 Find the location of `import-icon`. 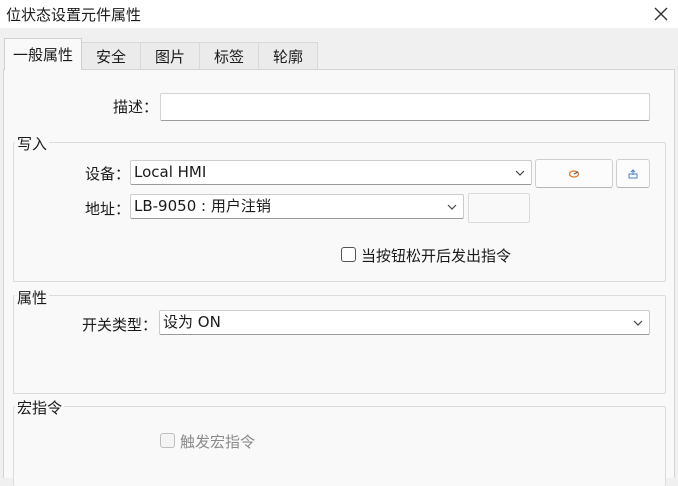

import-icon is located at coordinates (633, 173).